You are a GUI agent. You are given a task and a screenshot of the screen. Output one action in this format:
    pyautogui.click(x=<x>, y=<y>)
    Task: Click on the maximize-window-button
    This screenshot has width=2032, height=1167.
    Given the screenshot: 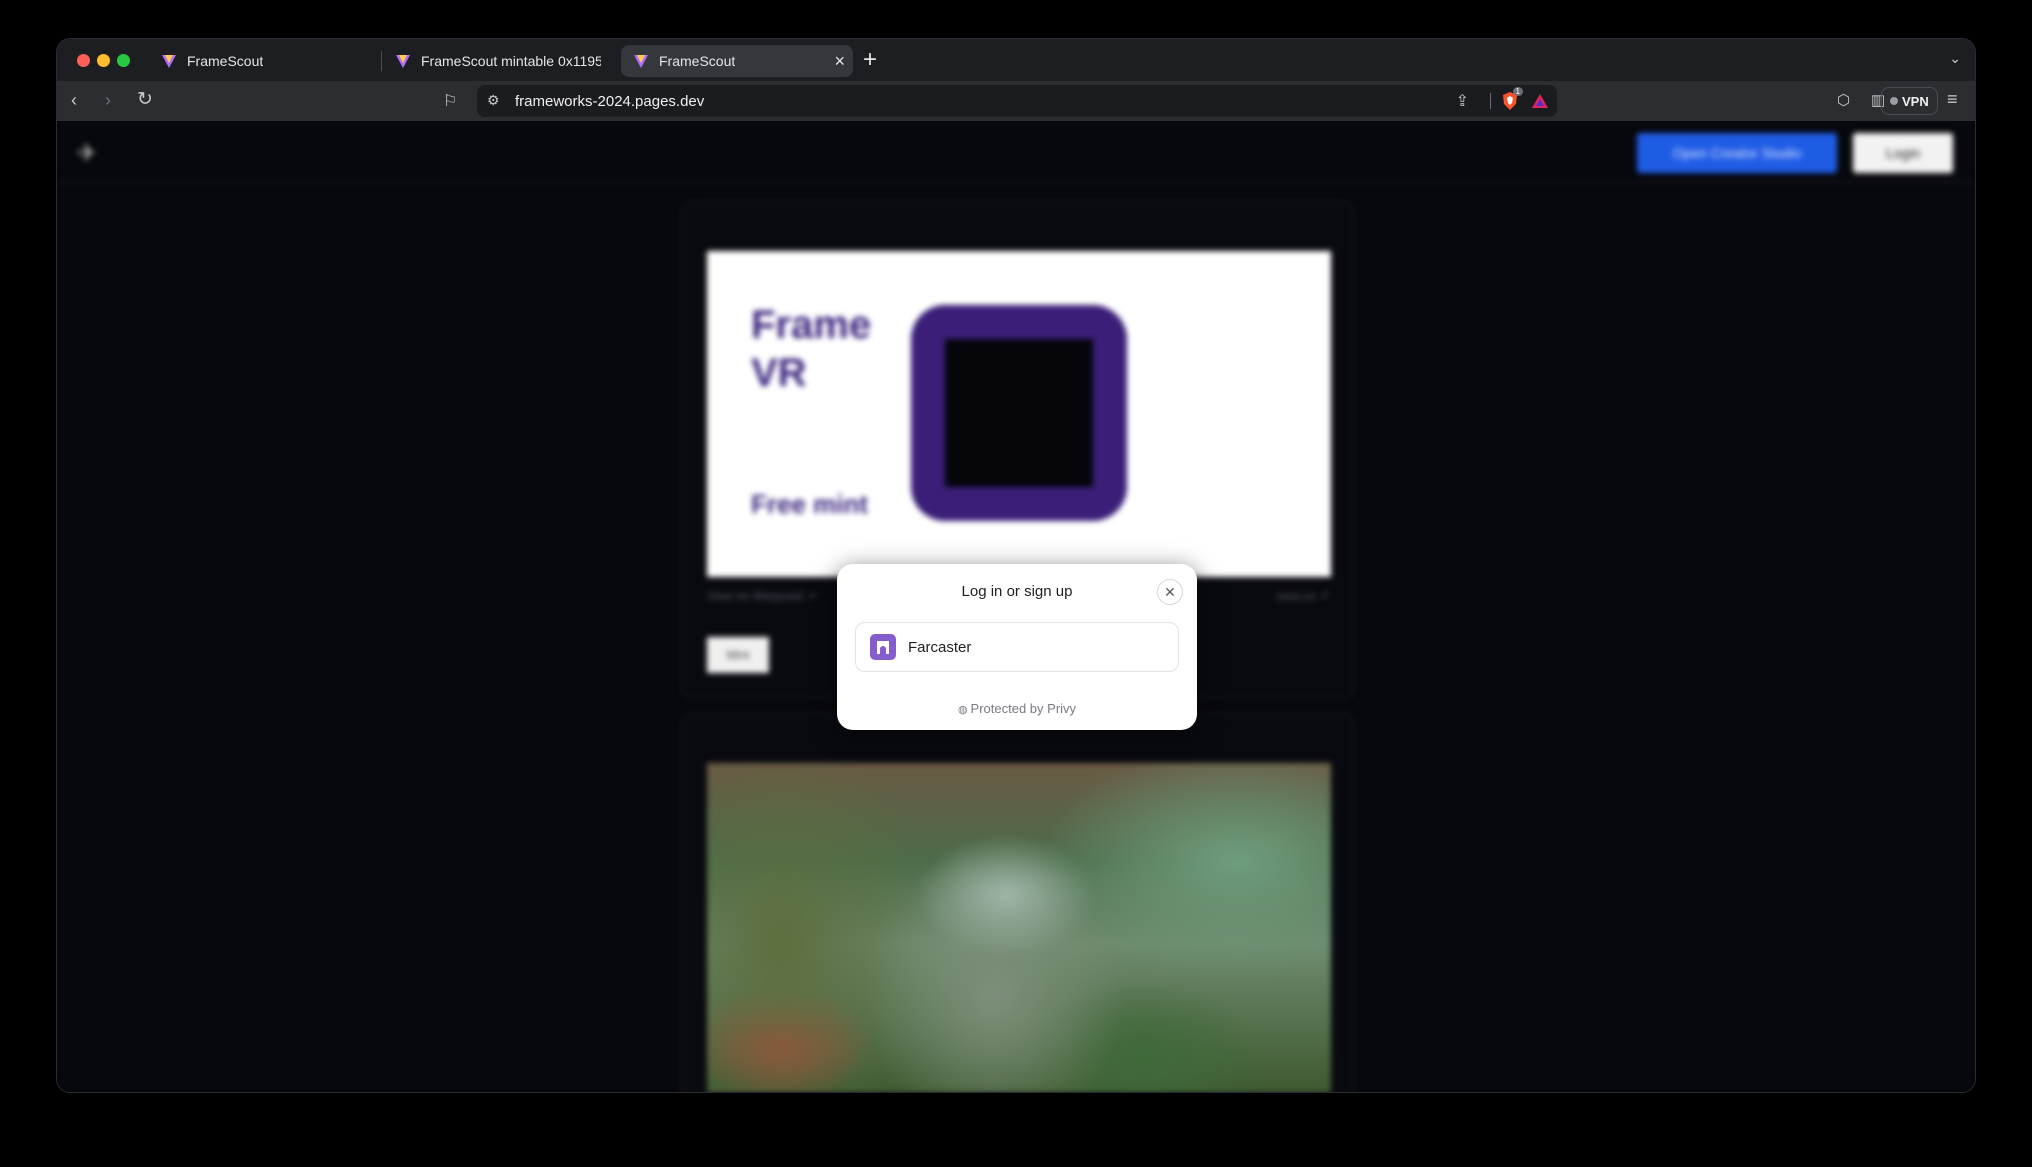 What is the action you would take?
    pyautogui.click(x=123, y=60)
    